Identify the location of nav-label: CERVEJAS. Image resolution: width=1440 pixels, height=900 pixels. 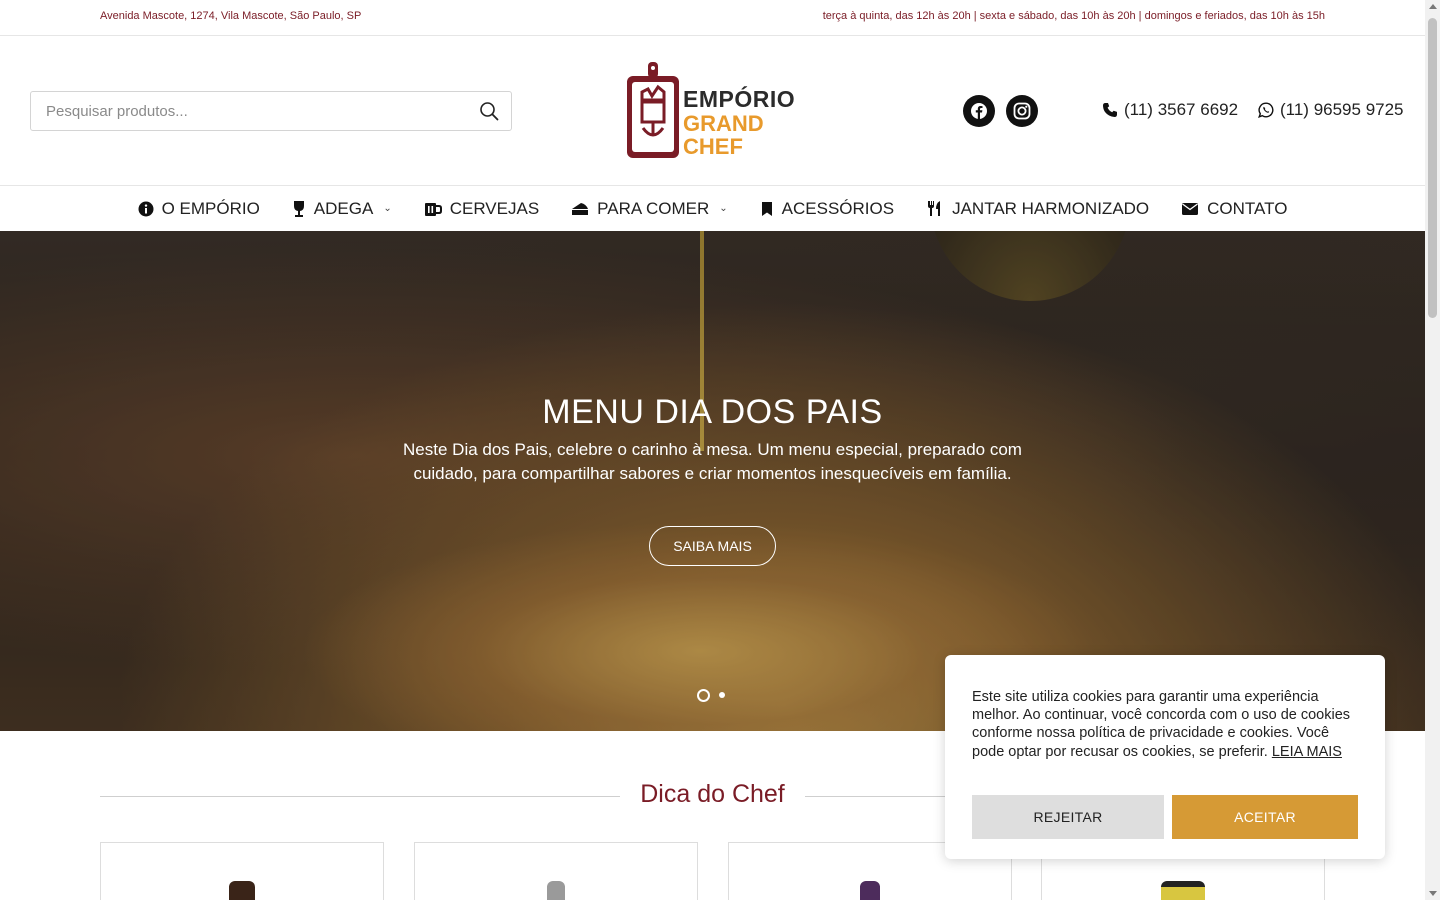
(494, 208).